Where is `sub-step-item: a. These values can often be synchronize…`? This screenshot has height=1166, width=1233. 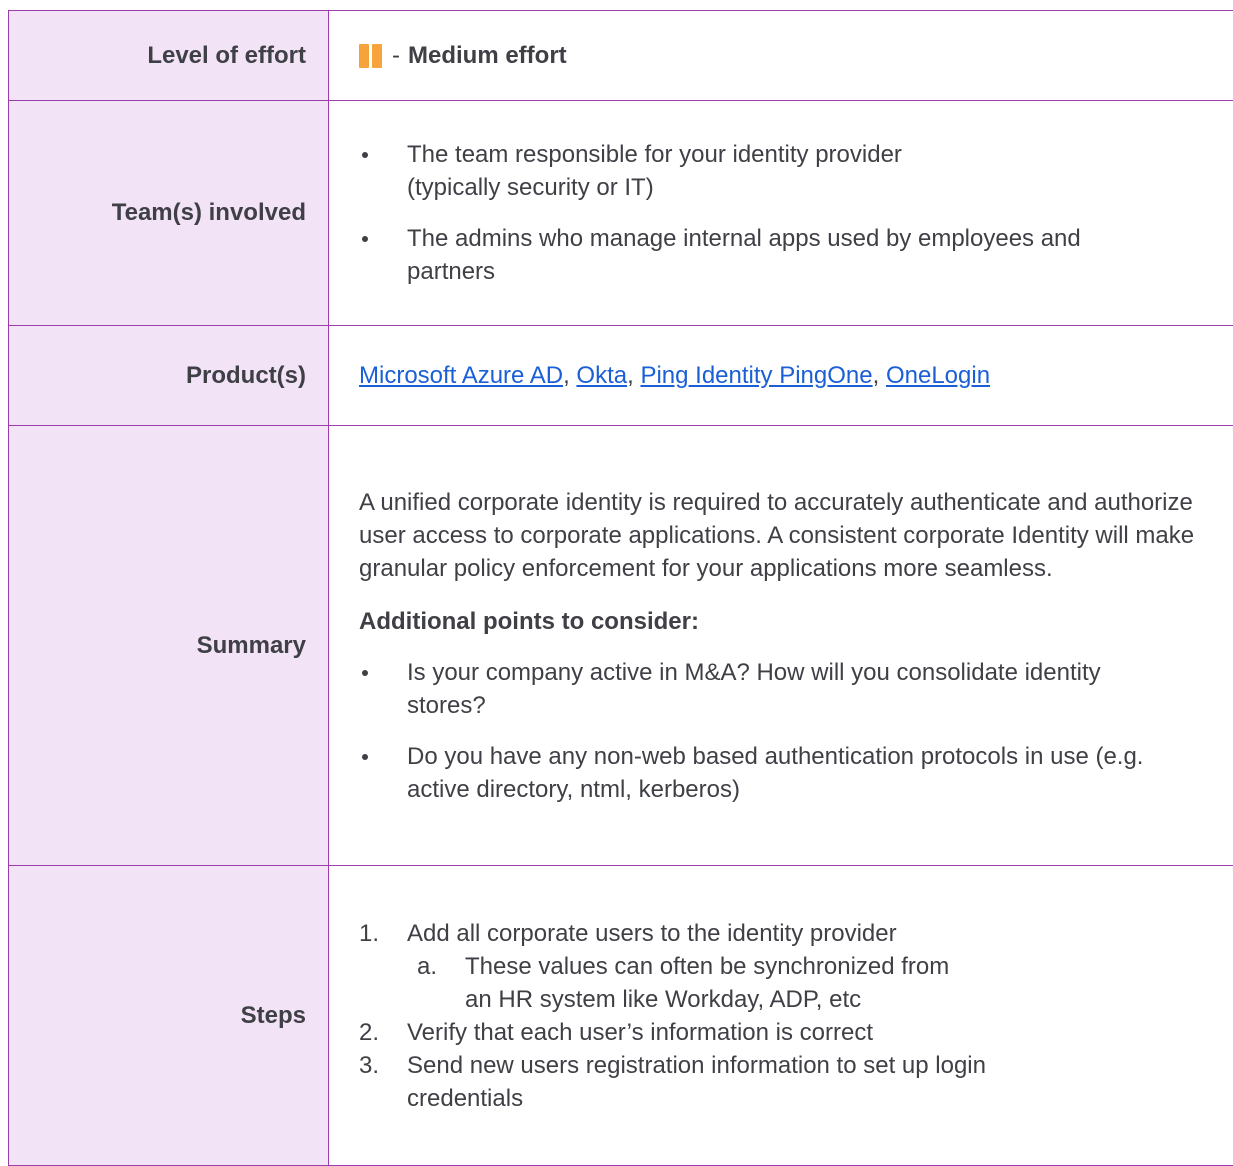
sub-step-item: a. These values can often be synchronize… is located at coordinates (777, 983).